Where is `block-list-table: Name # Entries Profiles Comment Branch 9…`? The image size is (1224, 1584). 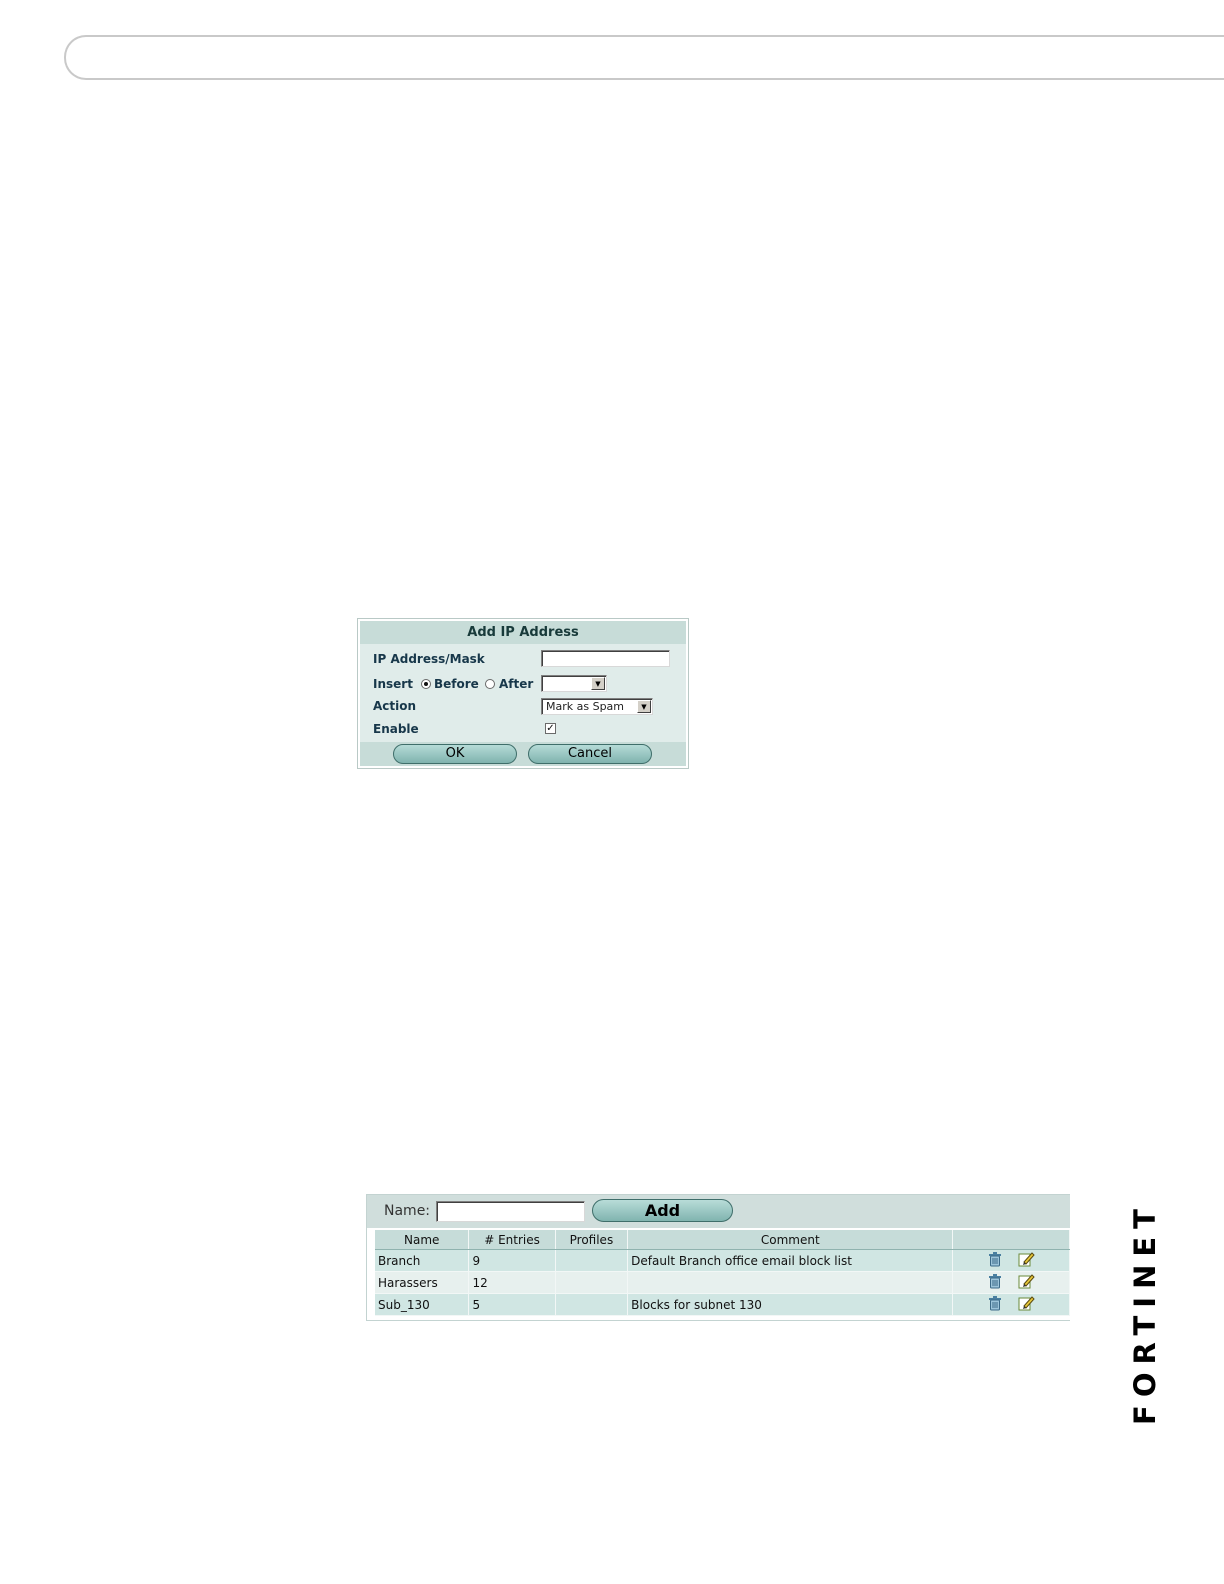 block-list-table: Name # Entries Profiles Comment Branch 9… is located at coordinates (722, 1273).